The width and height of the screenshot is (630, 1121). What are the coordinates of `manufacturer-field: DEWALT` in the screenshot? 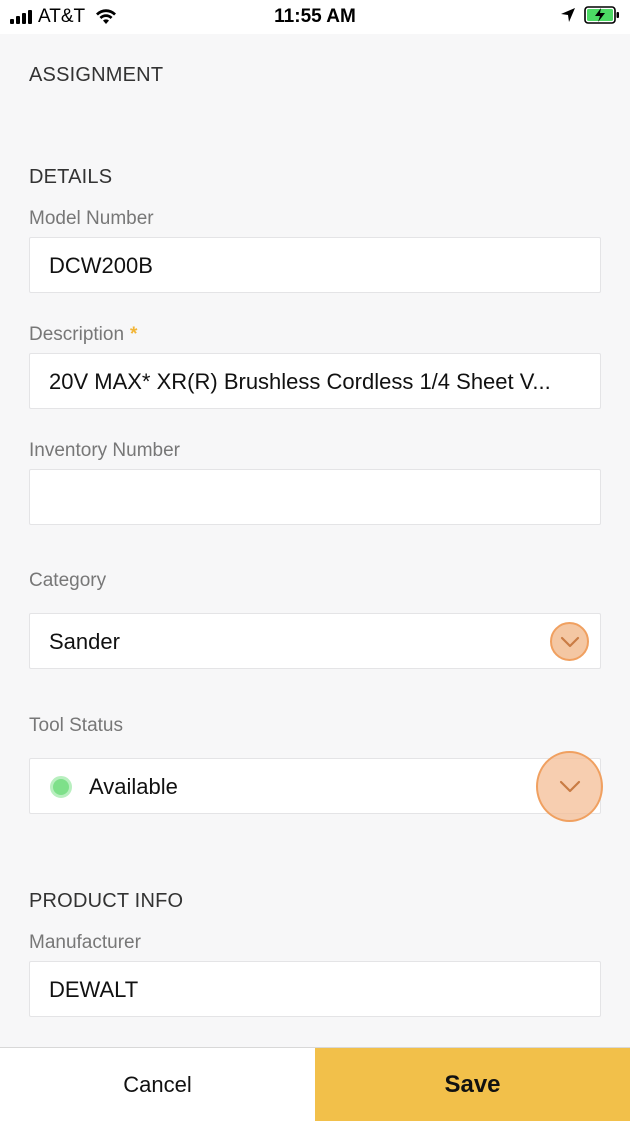 It's located at (315, 989).